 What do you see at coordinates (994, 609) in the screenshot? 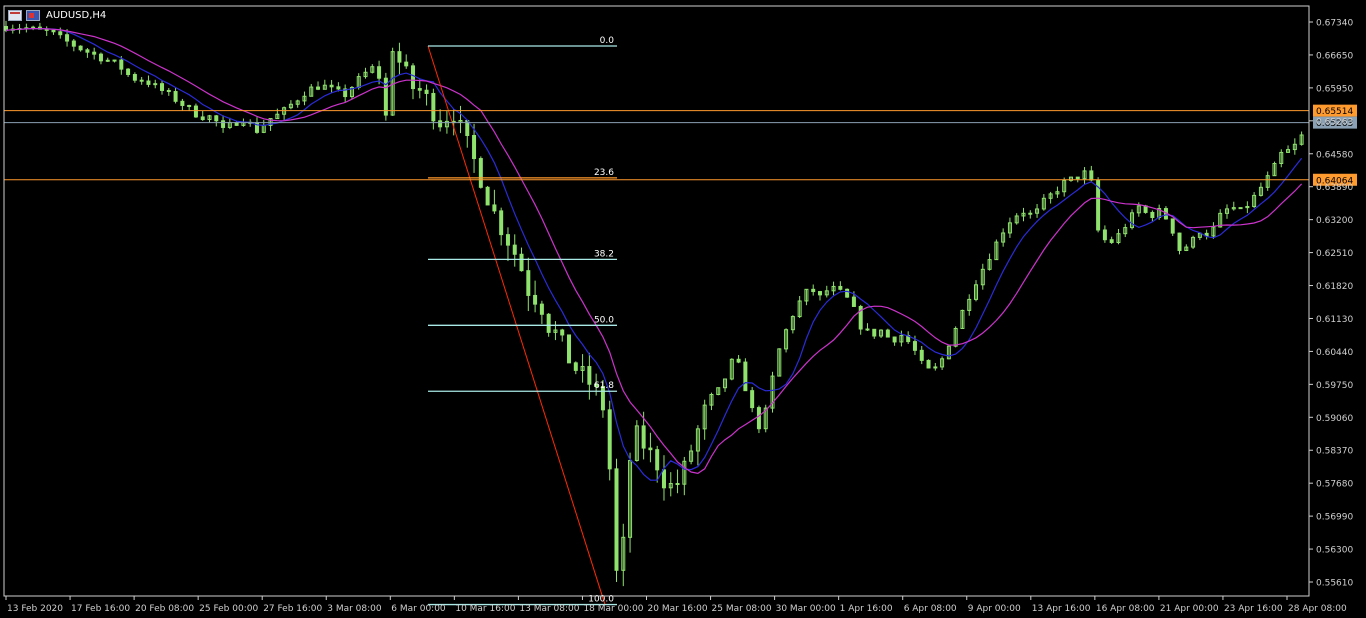
I see `x-tick-label: 9 Apr 00:00` at bounding box center [994, 609].